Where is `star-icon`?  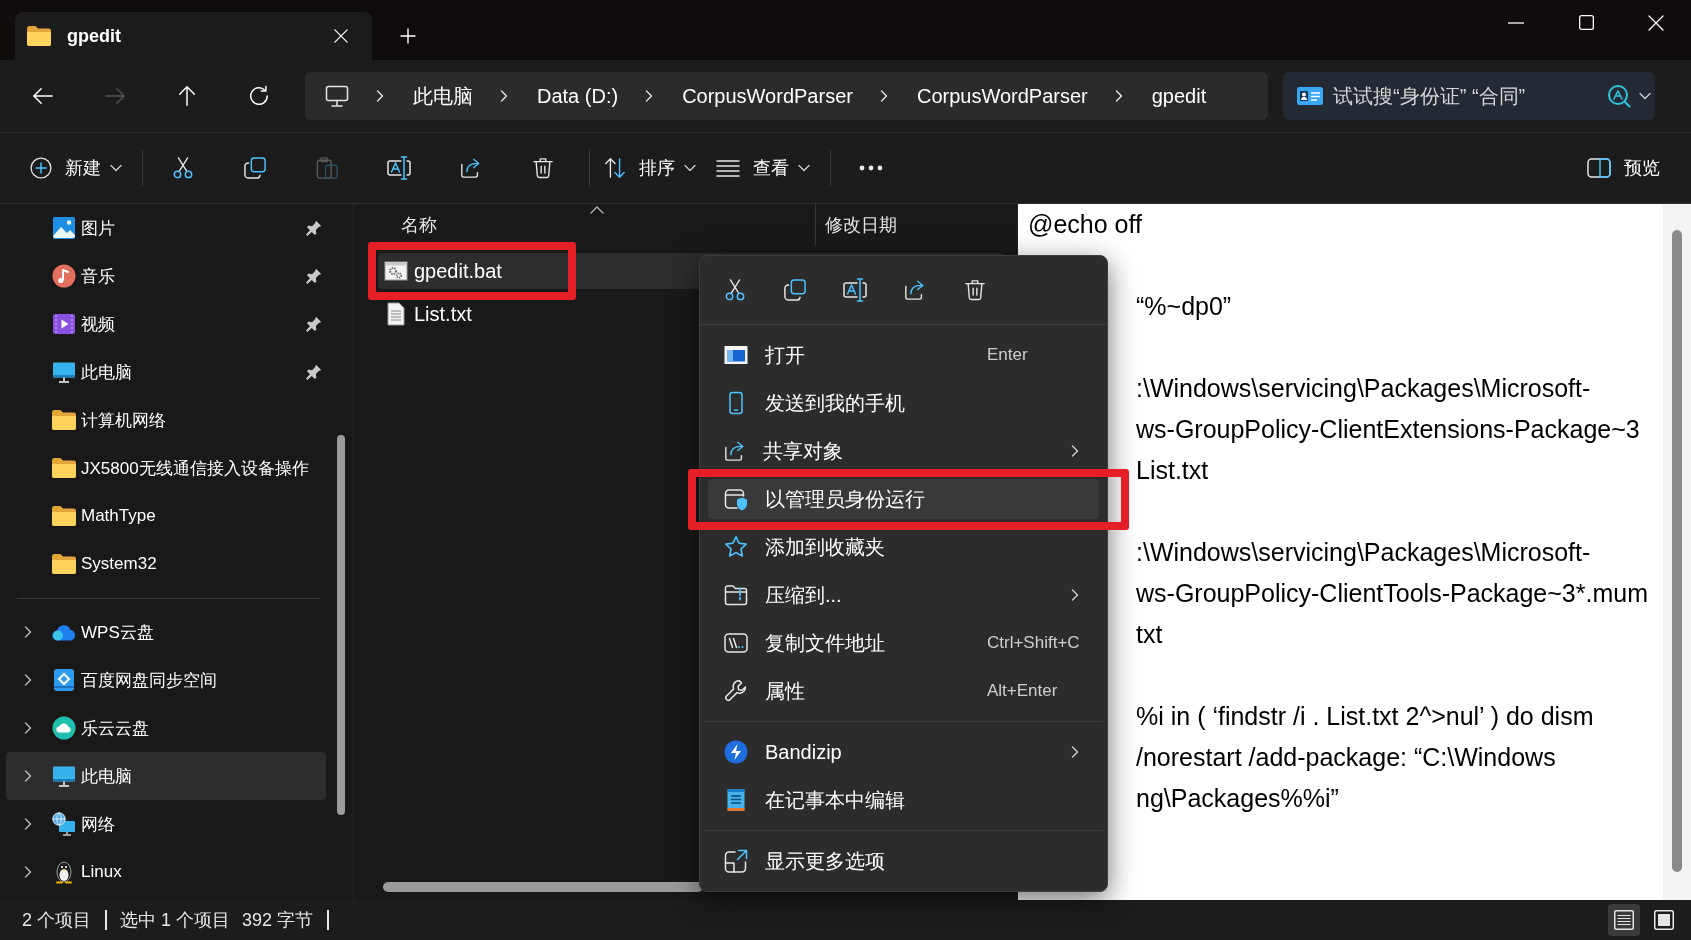
star-icon is located at coordinates (736, 547).